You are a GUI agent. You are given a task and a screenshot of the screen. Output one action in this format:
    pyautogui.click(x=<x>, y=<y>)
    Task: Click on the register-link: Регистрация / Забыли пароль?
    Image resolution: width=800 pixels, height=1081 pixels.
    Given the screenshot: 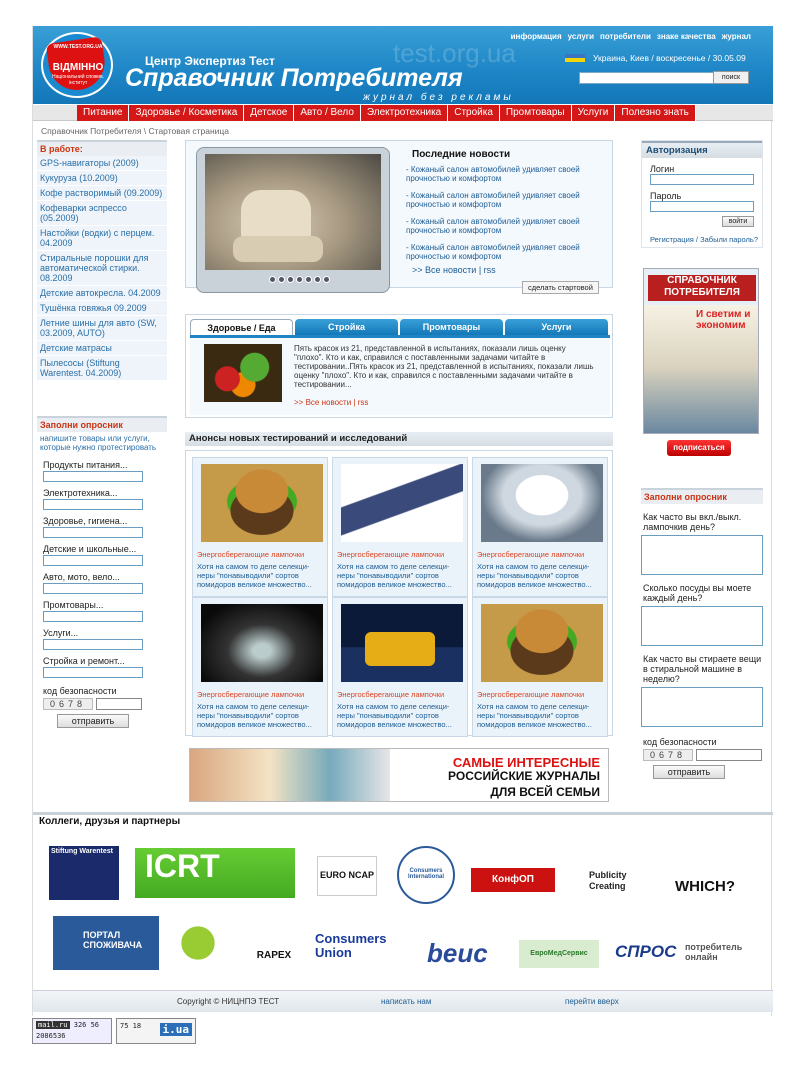 What is the action you would take?
    pyautogui.click(x=706, y=239)
    